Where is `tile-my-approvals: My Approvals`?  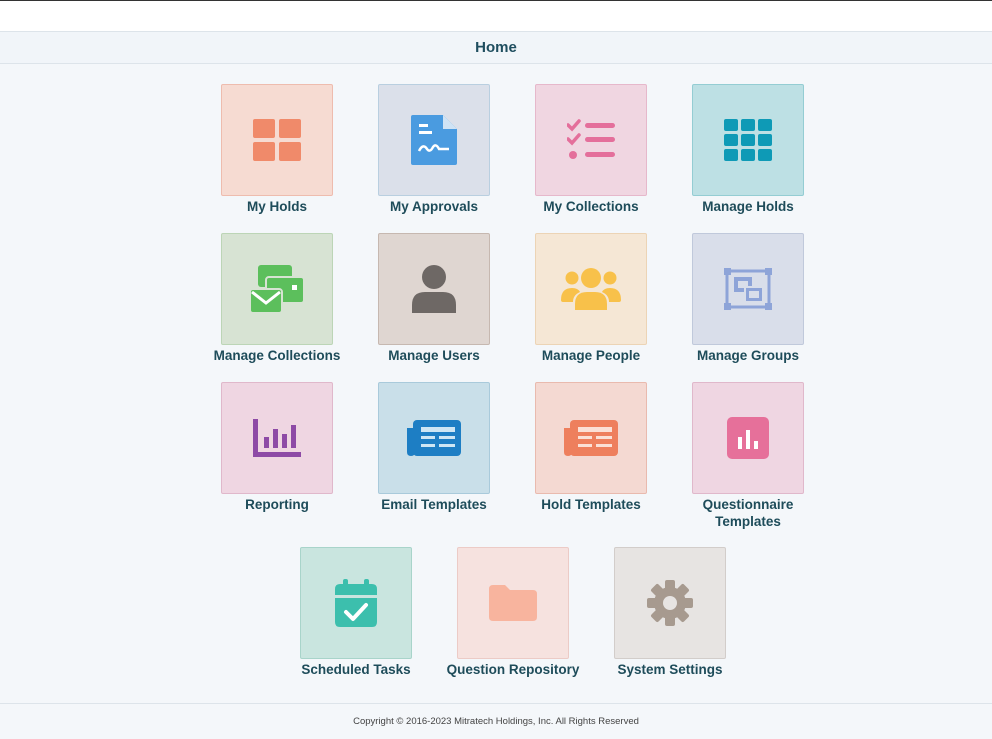 tile-my-approvals: My Approvals is located at coordinates (432, 164).